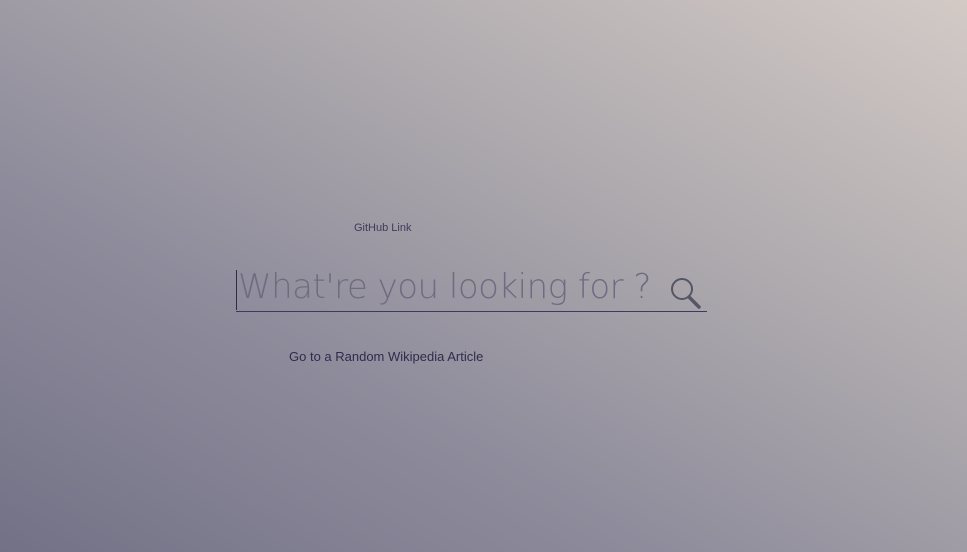 The height and width of the screenshot is (552, 967). I want to click on github-link: GitHub Link, so click(382, 228).